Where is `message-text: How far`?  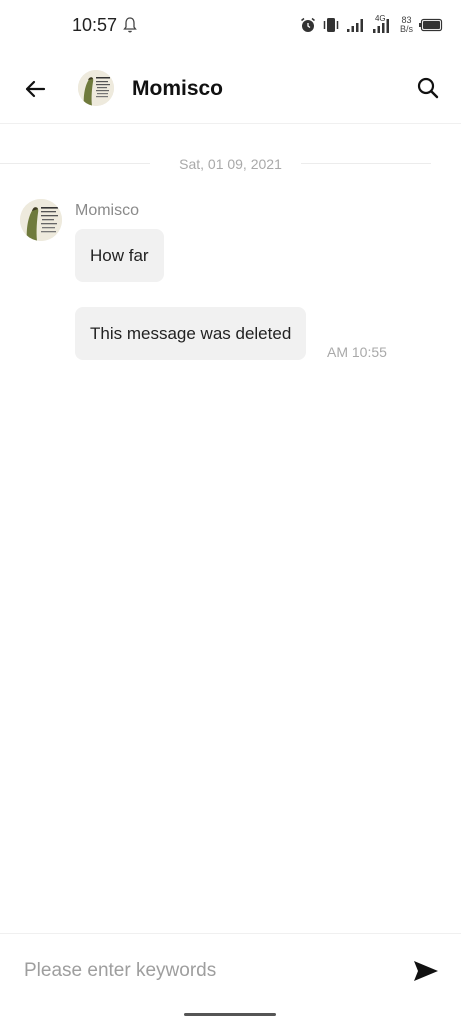
message-text: How far is located at coordinates (119, 255).